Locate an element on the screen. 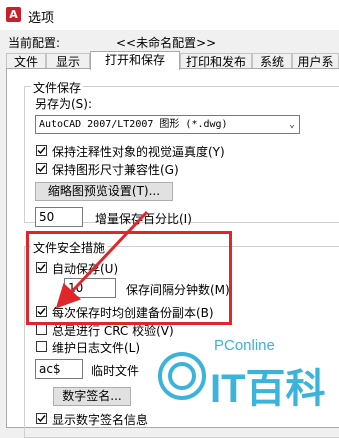 This screenshot has width=339, height=438. pconline-watermark: PConline IT百科 is located at coordinates (245, 375).